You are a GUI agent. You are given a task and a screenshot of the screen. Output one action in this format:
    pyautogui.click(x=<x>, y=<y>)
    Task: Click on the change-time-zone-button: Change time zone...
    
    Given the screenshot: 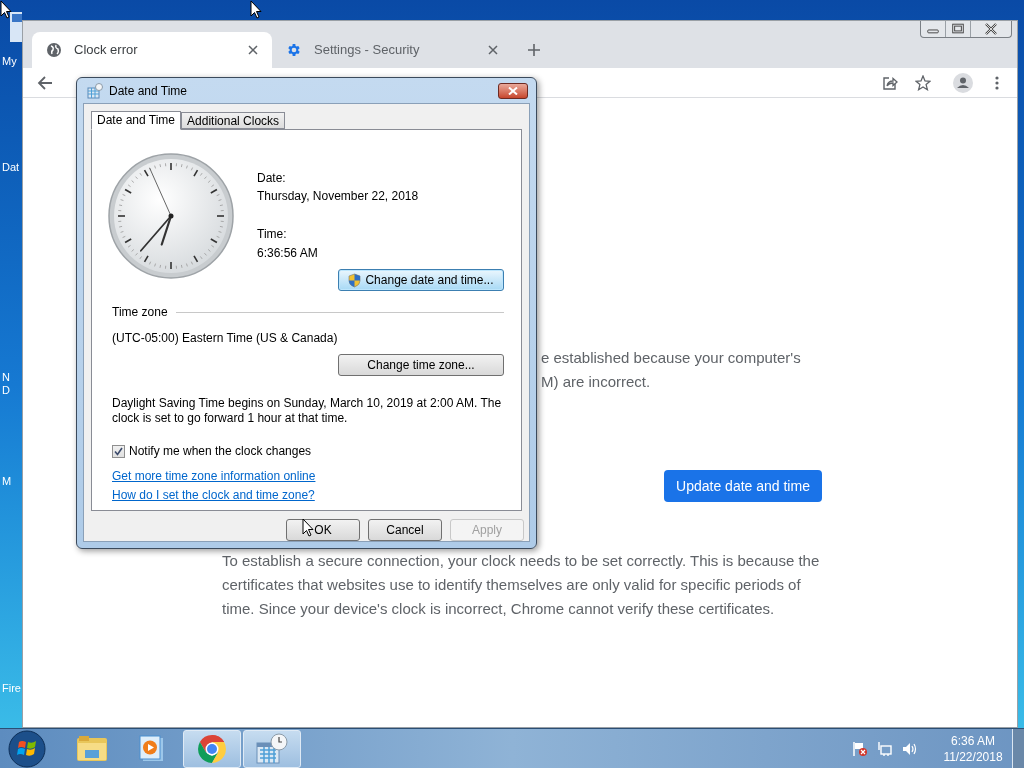 What is the action you would take?
    pyautogui.click(x=421, y=365)
    